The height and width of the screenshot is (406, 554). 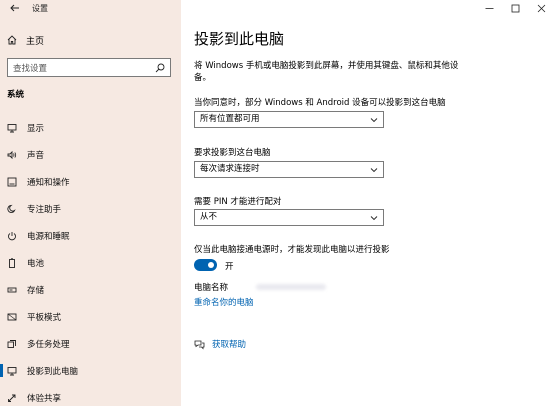 What do you see at coordinates (36, 263) in the screenshot?
I see `sidebar-item-label: 电池` at bounding box center [36, 263].